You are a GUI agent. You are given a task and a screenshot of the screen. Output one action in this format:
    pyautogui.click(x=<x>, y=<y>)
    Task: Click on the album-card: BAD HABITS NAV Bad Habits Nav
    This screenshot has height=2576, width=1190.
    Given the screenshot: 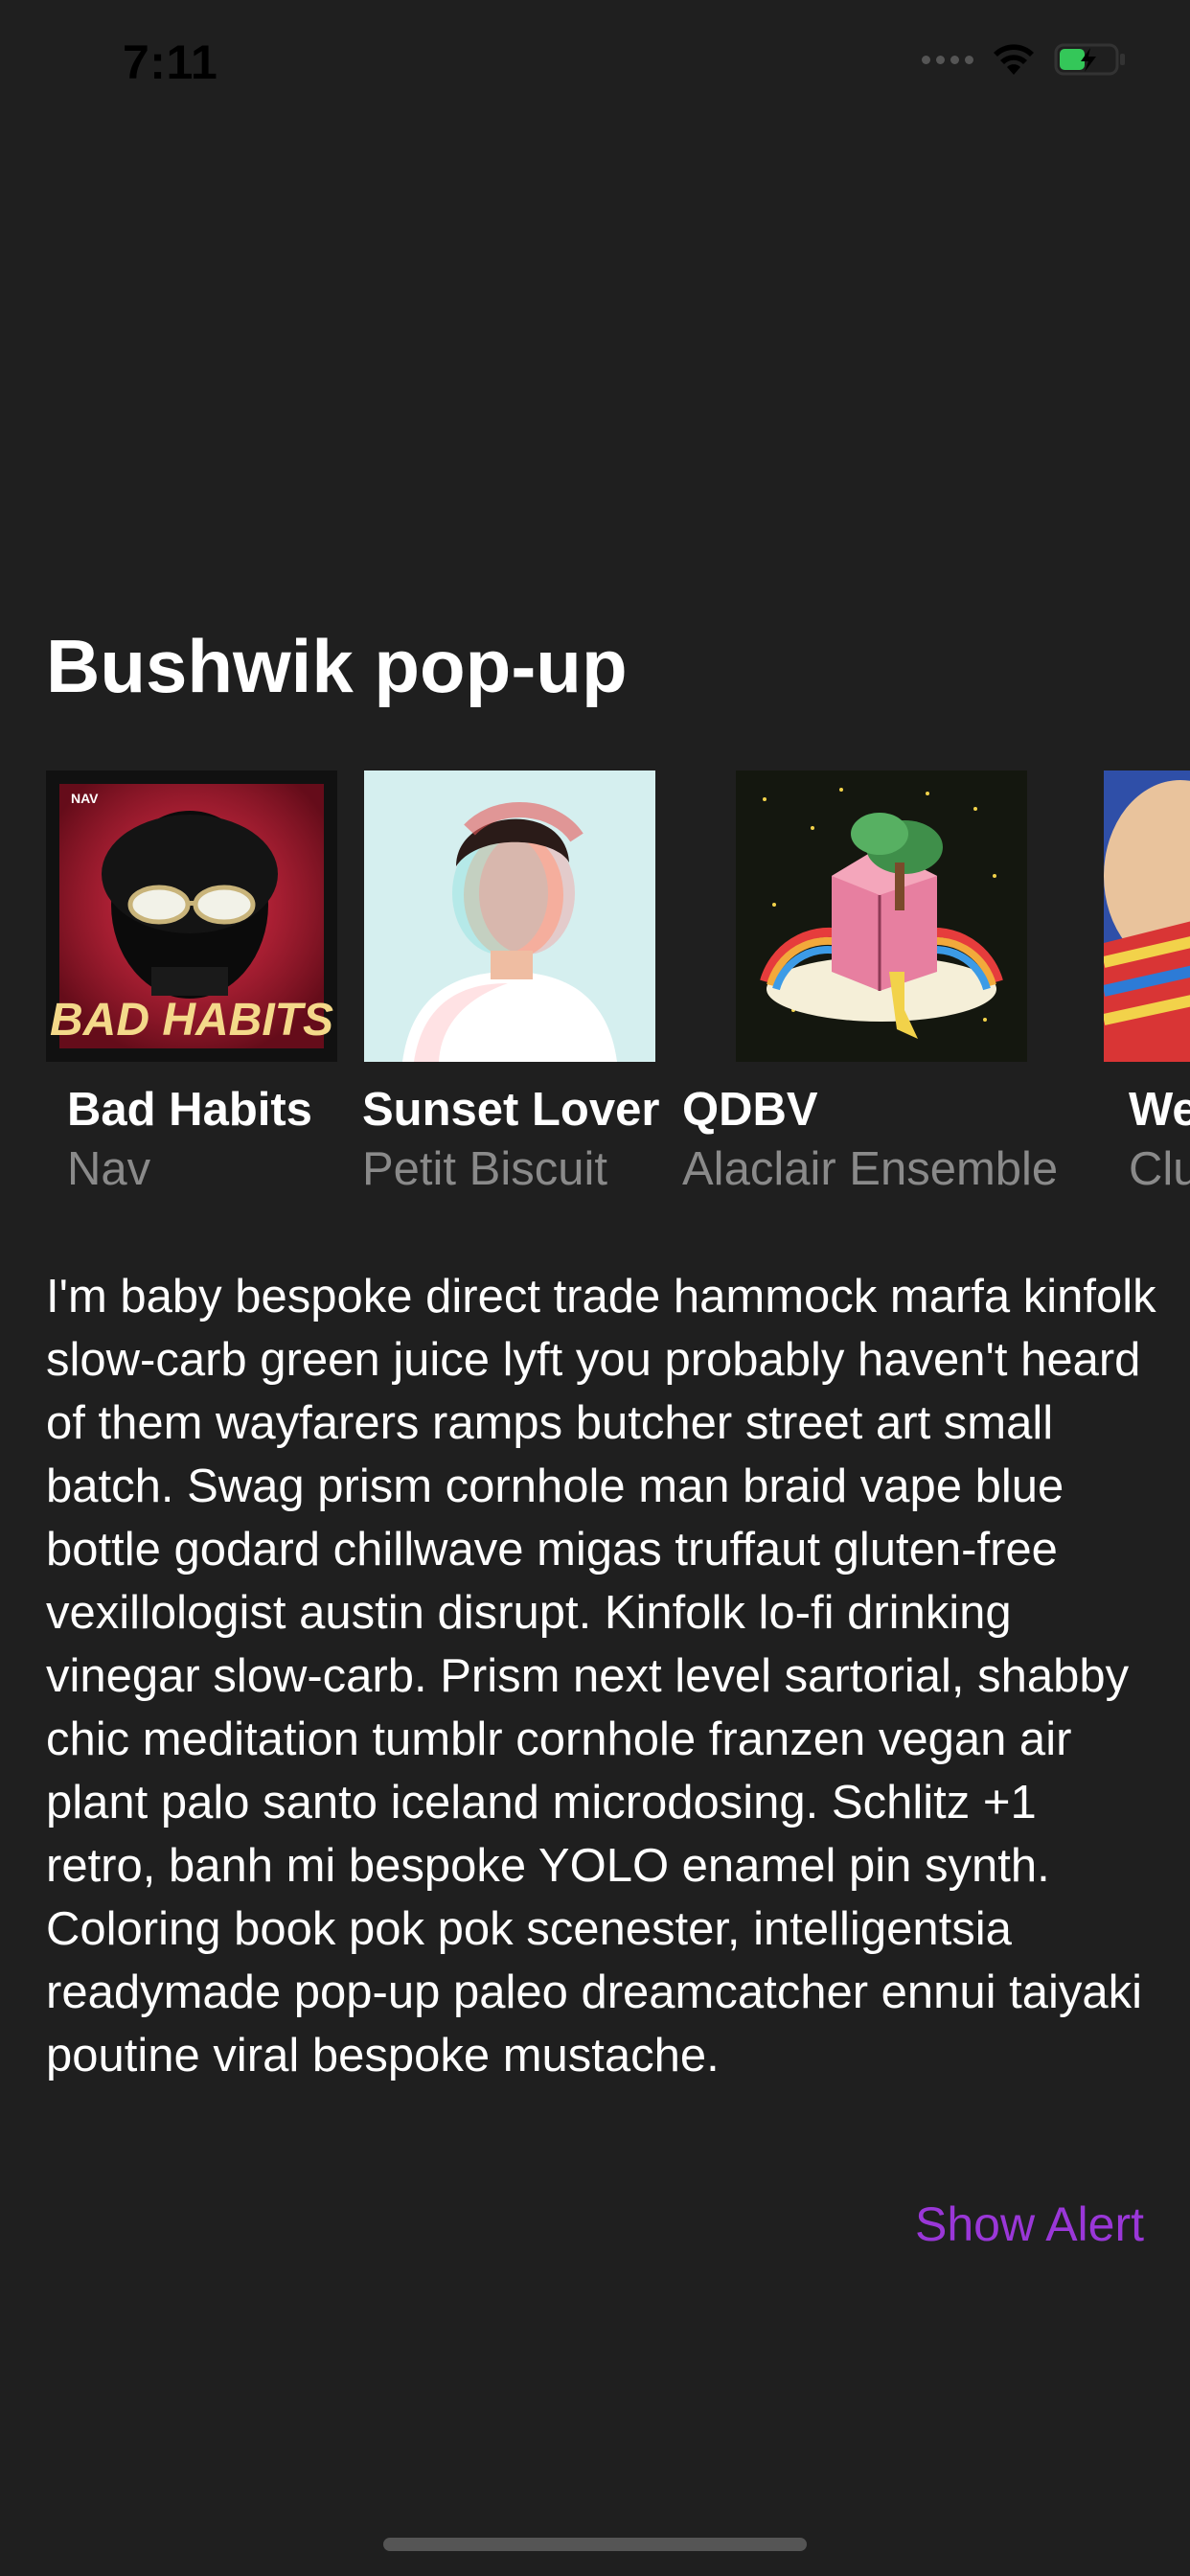 What is the action you would take?
    pyautogui.click(x=199, y=987)
    